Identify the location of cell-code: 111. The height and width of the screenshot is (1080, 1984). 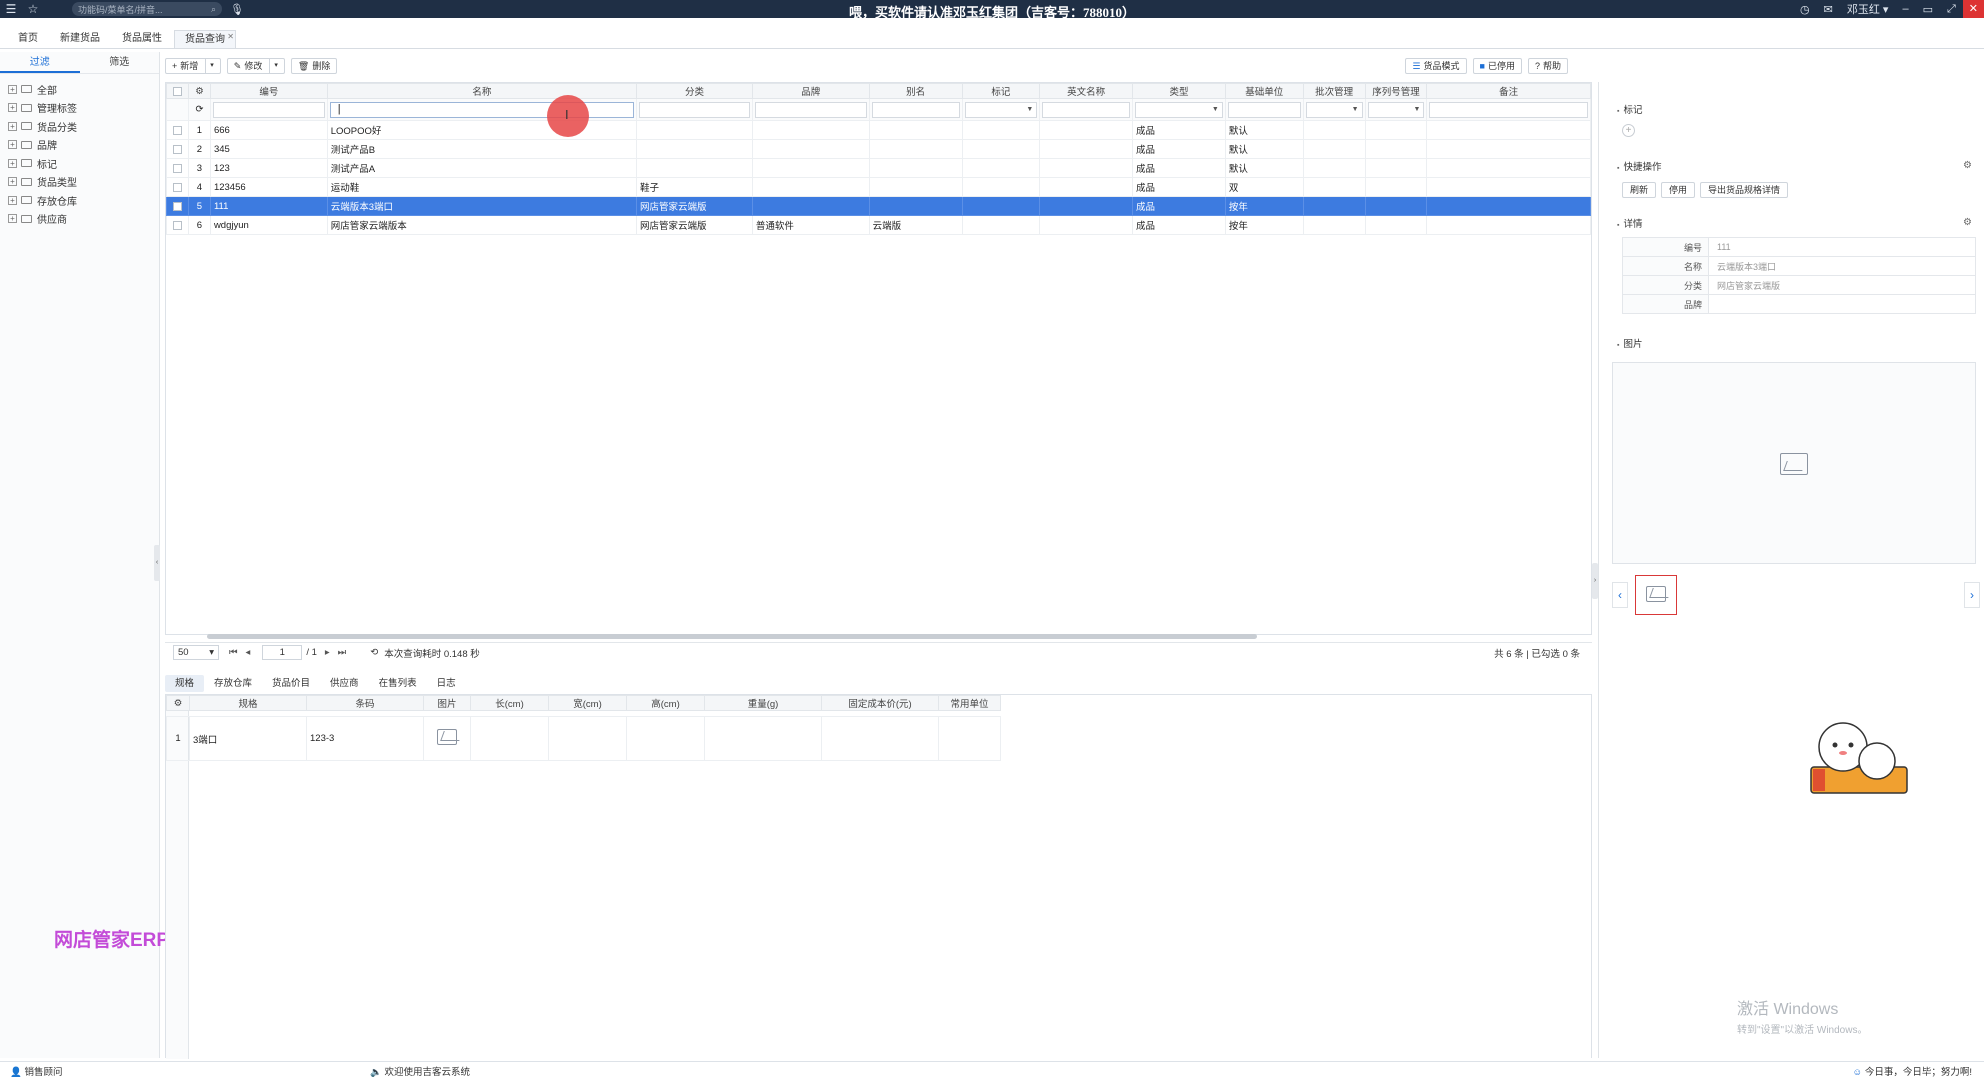
(268, 206).